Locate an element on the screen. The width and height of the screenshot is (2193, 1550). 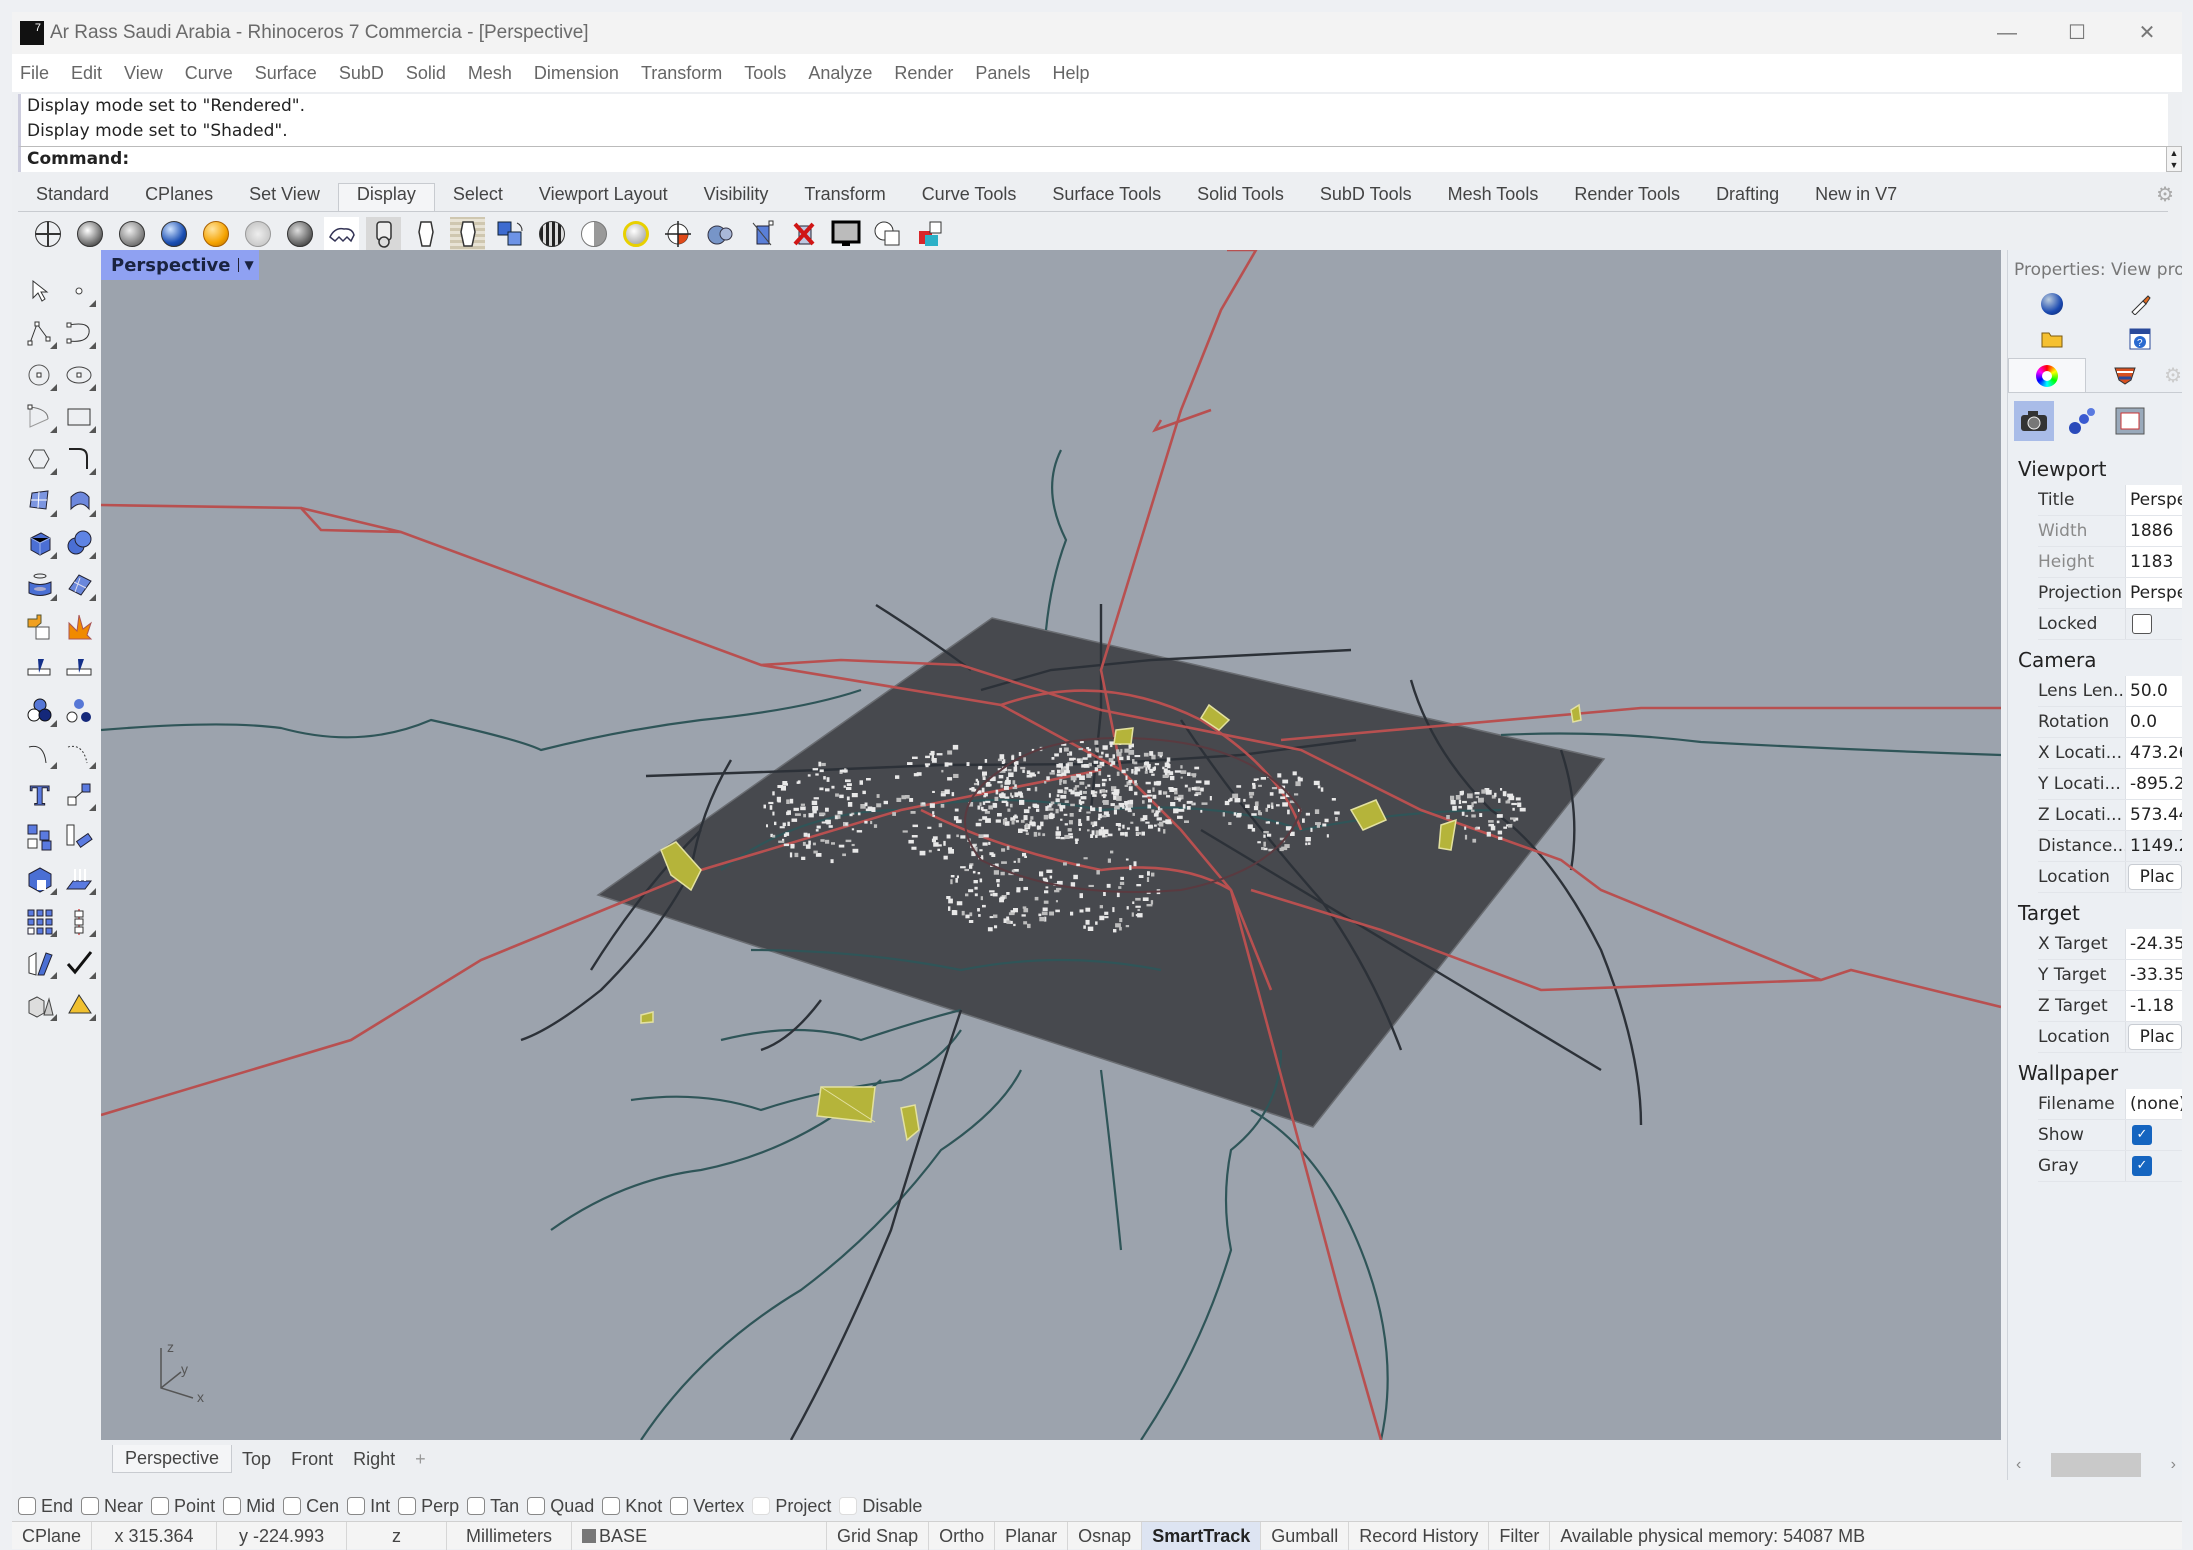
zebra-icon is located at coordinates (551, 234).